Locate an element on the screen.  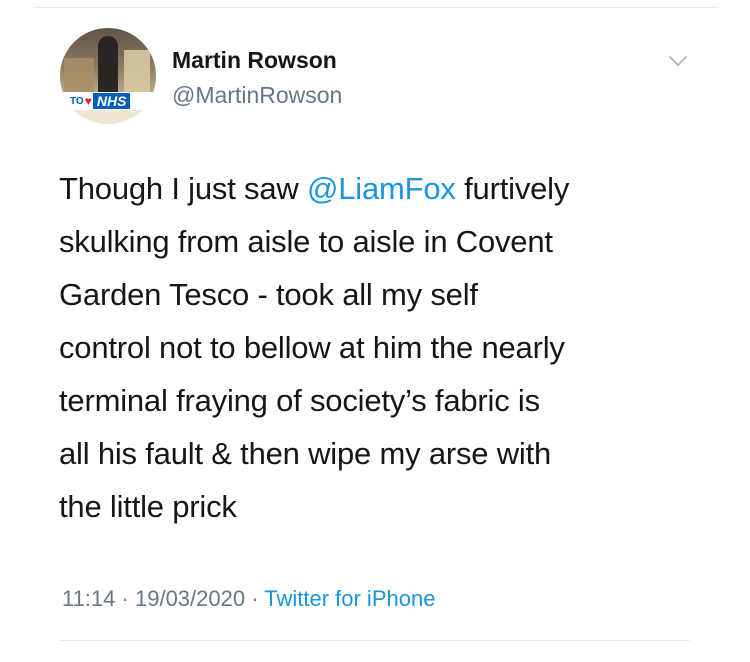
chevron-down-icon is located at coordinates (678, 61).